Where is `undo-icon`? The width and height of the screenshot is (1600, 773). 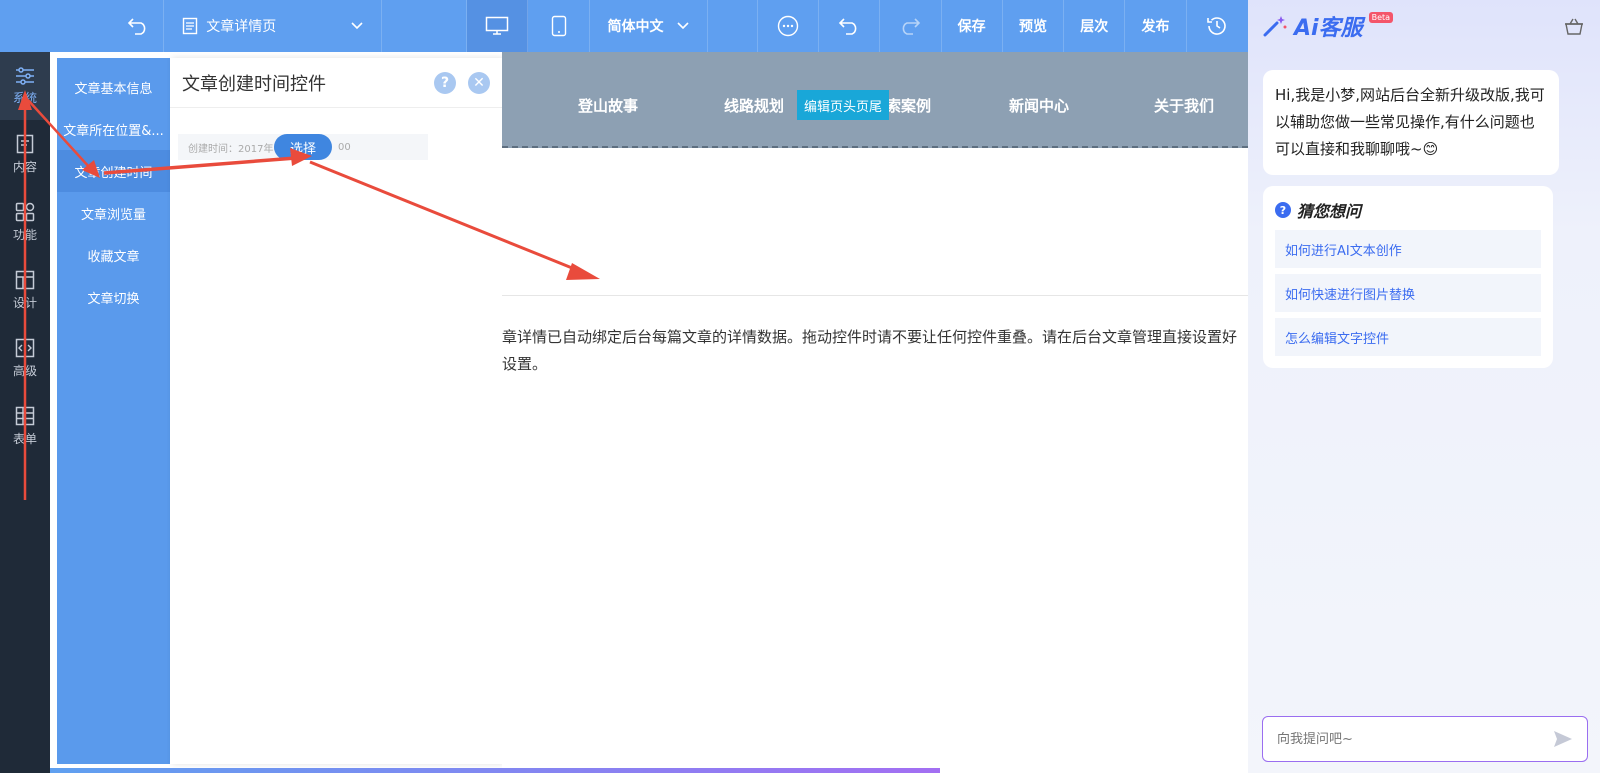 undo-icon is located at coordinates (847, 26).